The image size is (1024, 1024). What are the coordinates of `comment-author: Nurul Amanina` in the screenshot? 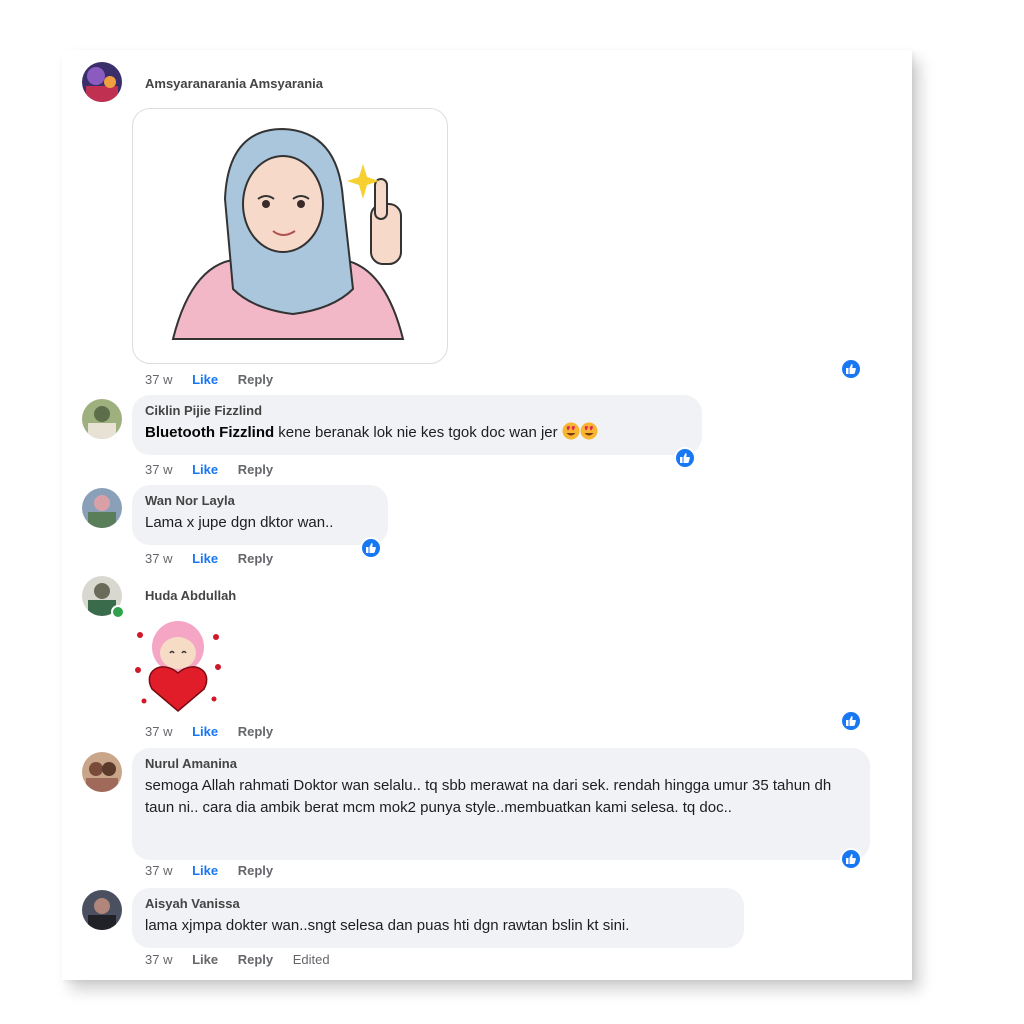 It's located at (501, 763).